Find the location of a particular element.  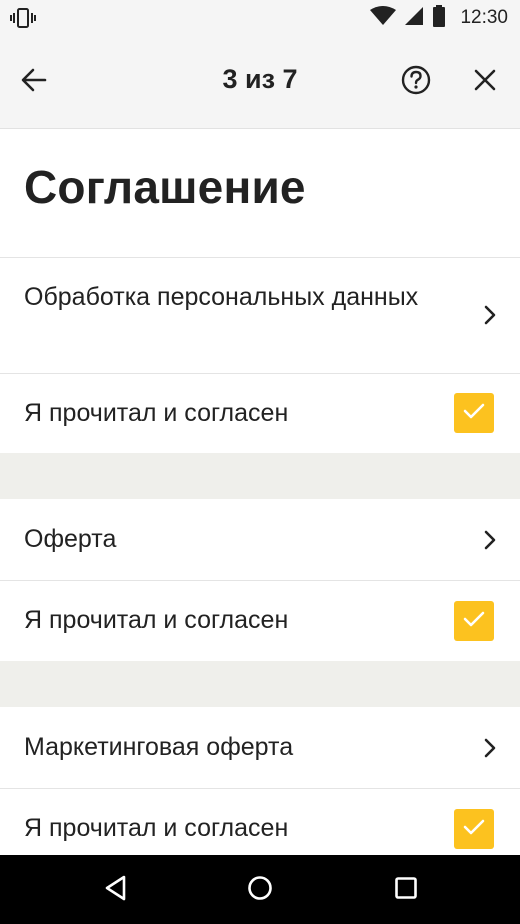

help-circle-icon is located at coordinates (416, 82).